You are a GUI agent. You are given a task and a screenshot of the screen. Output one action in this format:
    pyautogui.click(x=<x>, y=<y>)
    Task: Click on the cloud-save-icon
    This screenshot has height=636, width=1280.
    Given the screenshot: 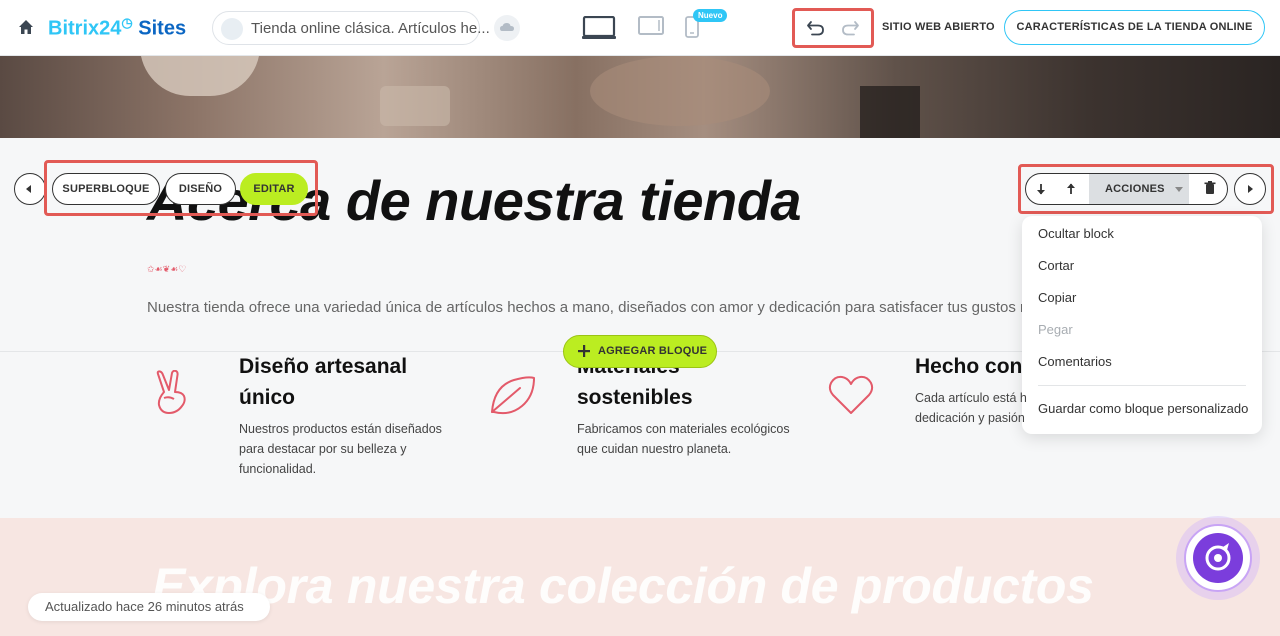 What is the action you would take?
    pyautogui.click(x=507, y=28)
    